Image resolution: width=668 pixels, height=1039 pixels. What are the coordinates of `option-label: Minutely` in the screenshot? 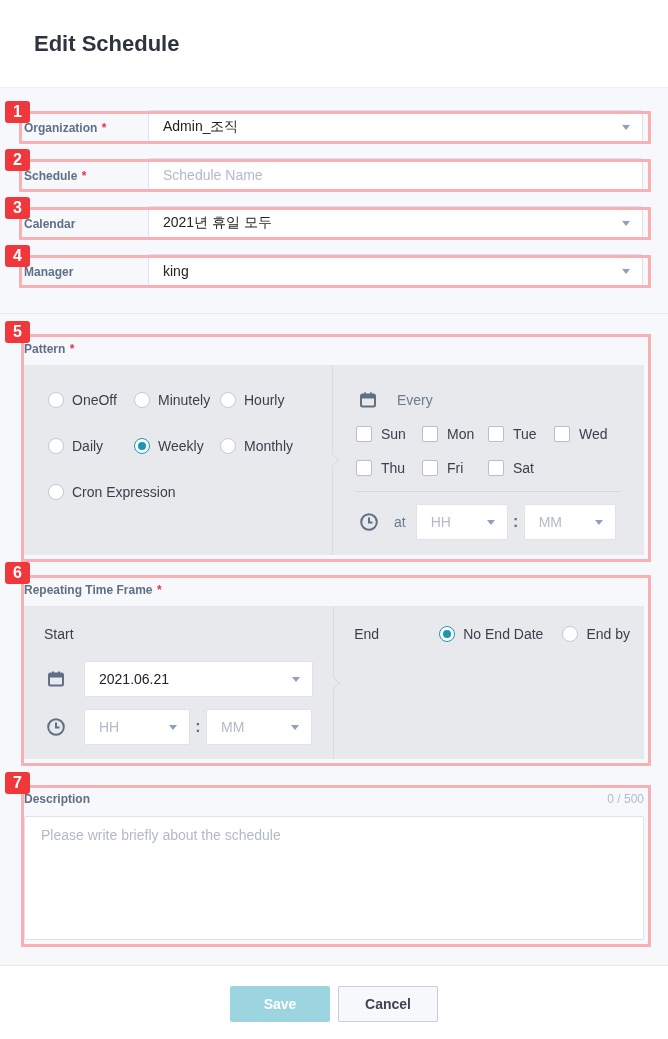 It's located at (184, 400).